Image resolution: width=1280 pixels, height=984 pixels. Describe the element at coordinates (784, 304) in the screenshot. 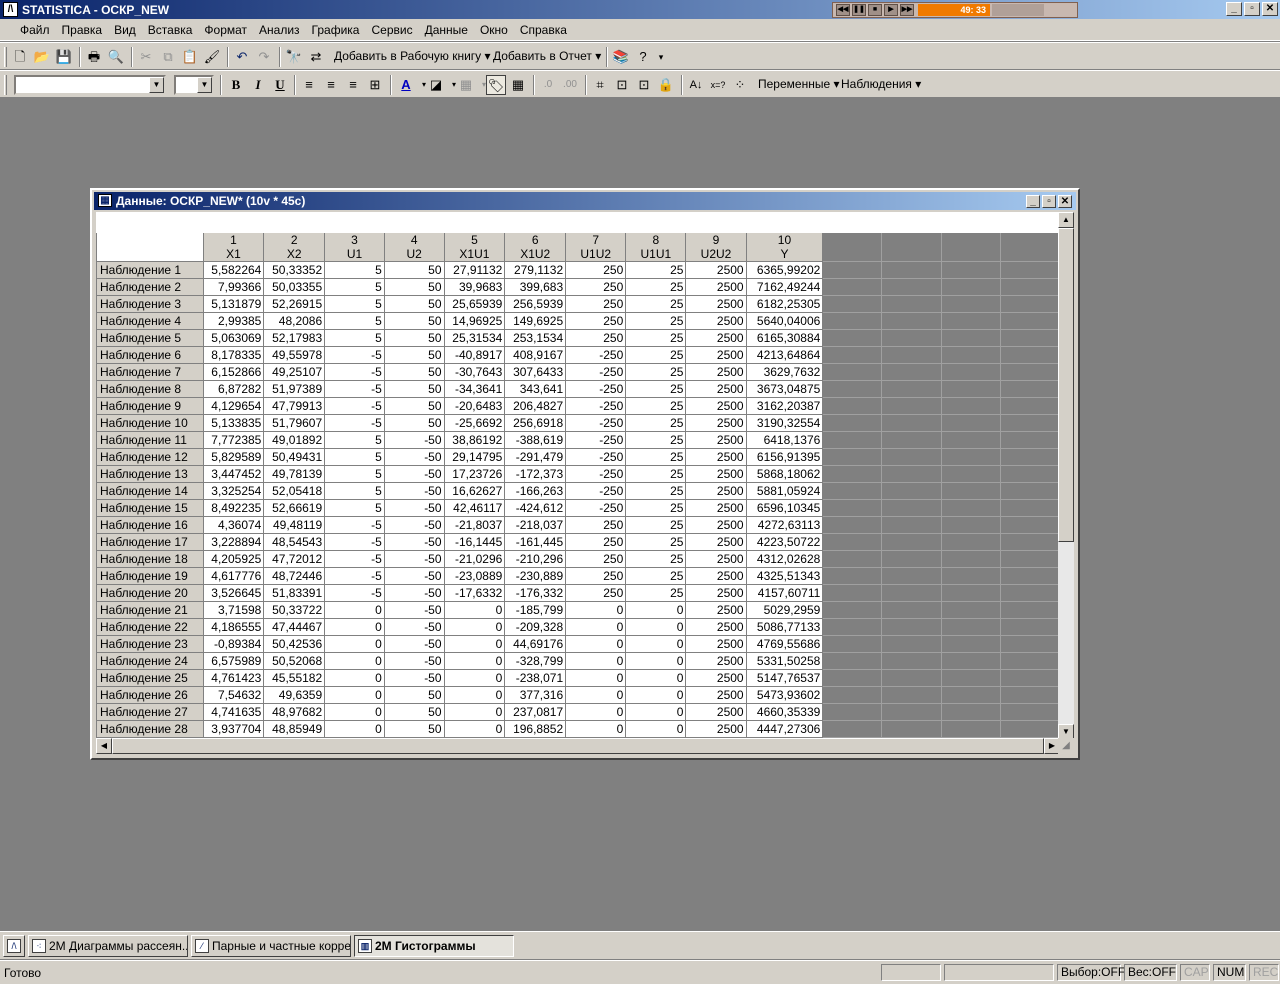

I see `data-cell: 6182,25305` at that location.